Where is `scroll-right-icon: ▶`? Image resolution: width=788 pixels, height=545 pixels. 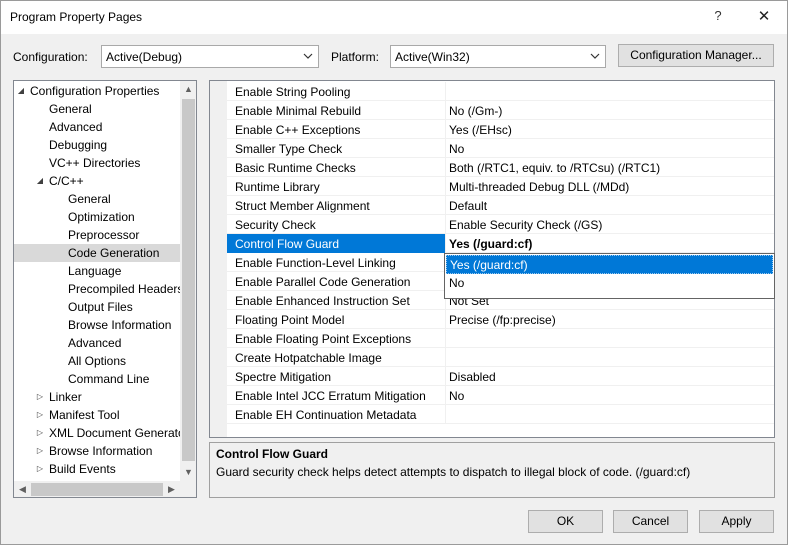 scroll-right-icon: ▶ is located at coordinates (171, 489).